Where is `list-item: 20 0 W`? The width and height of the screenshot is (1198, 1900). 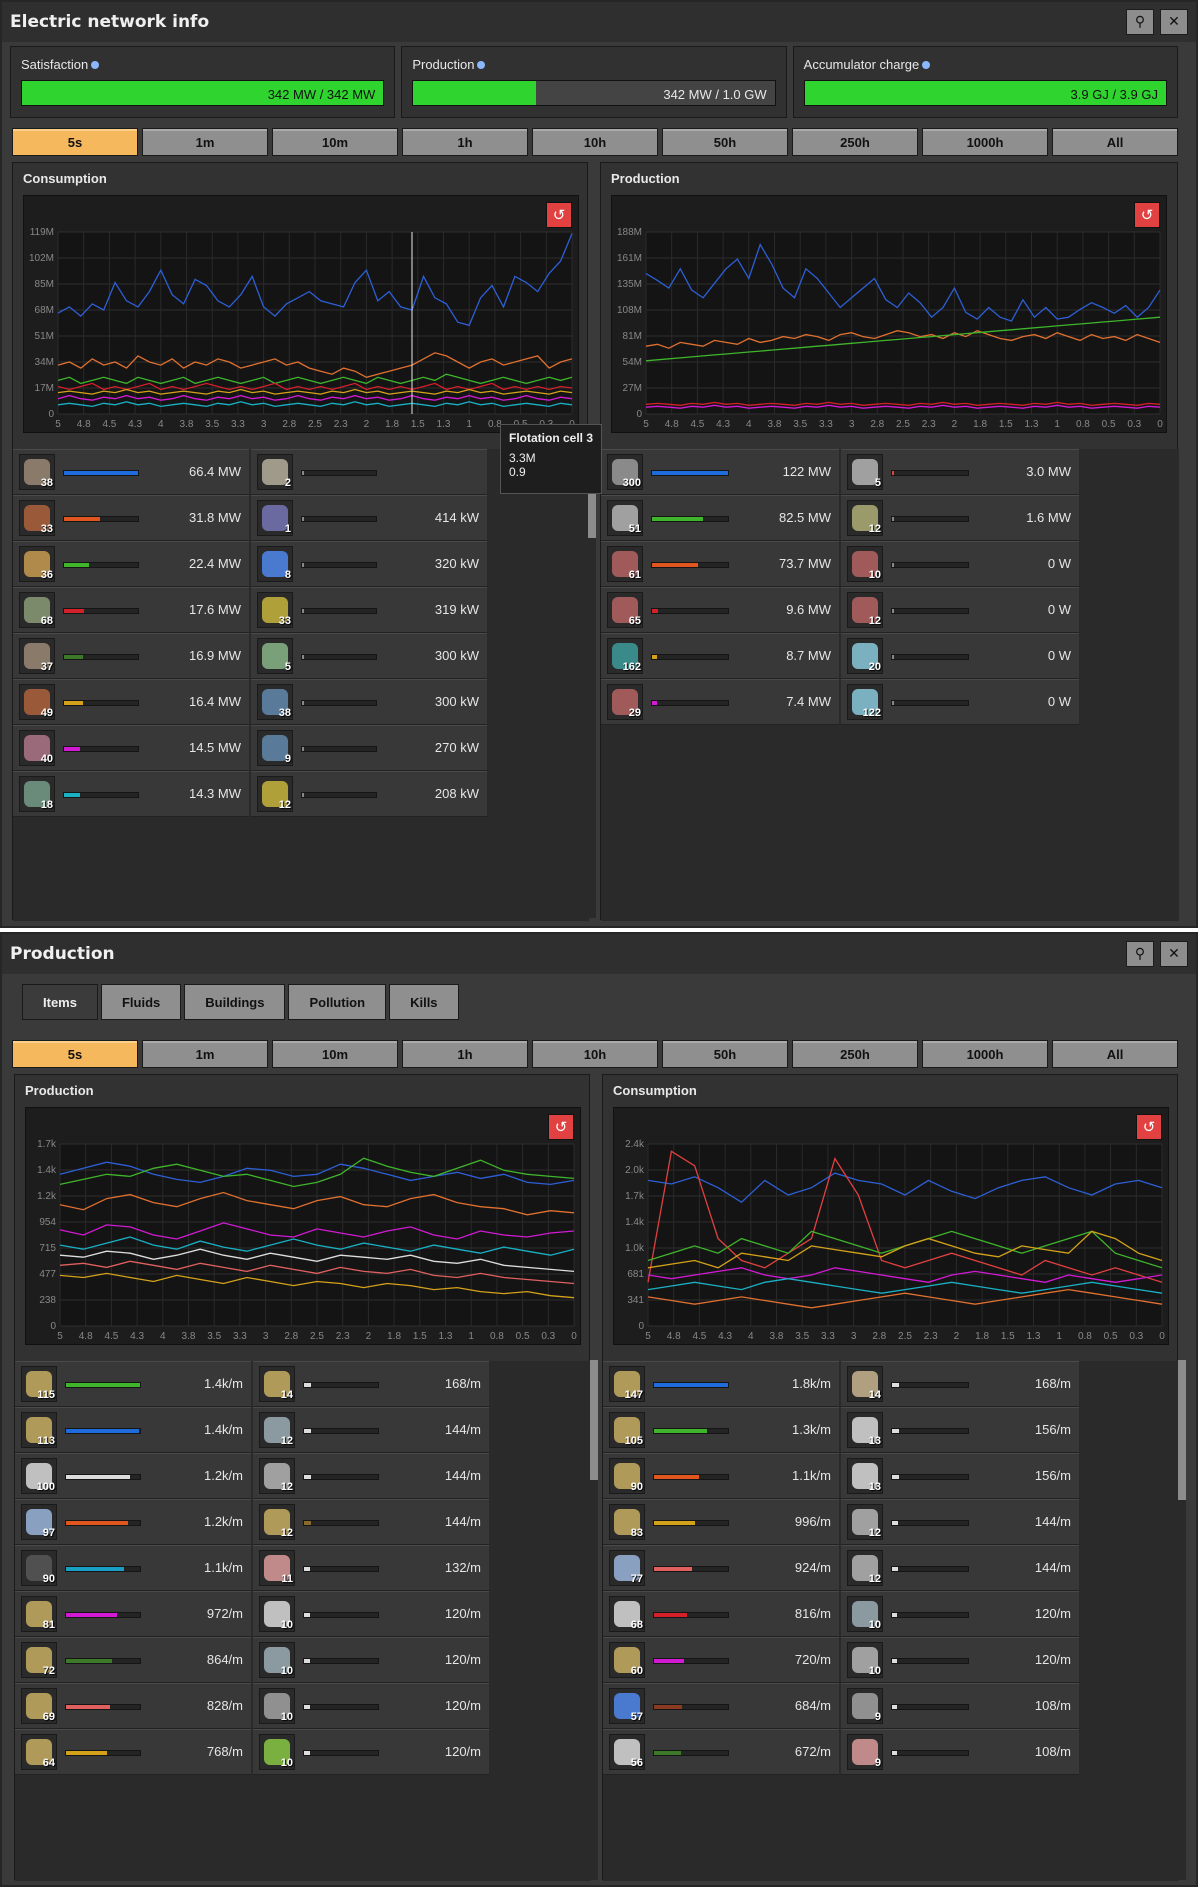 list-item: 20 0 W is located at coordinates (960, 656).